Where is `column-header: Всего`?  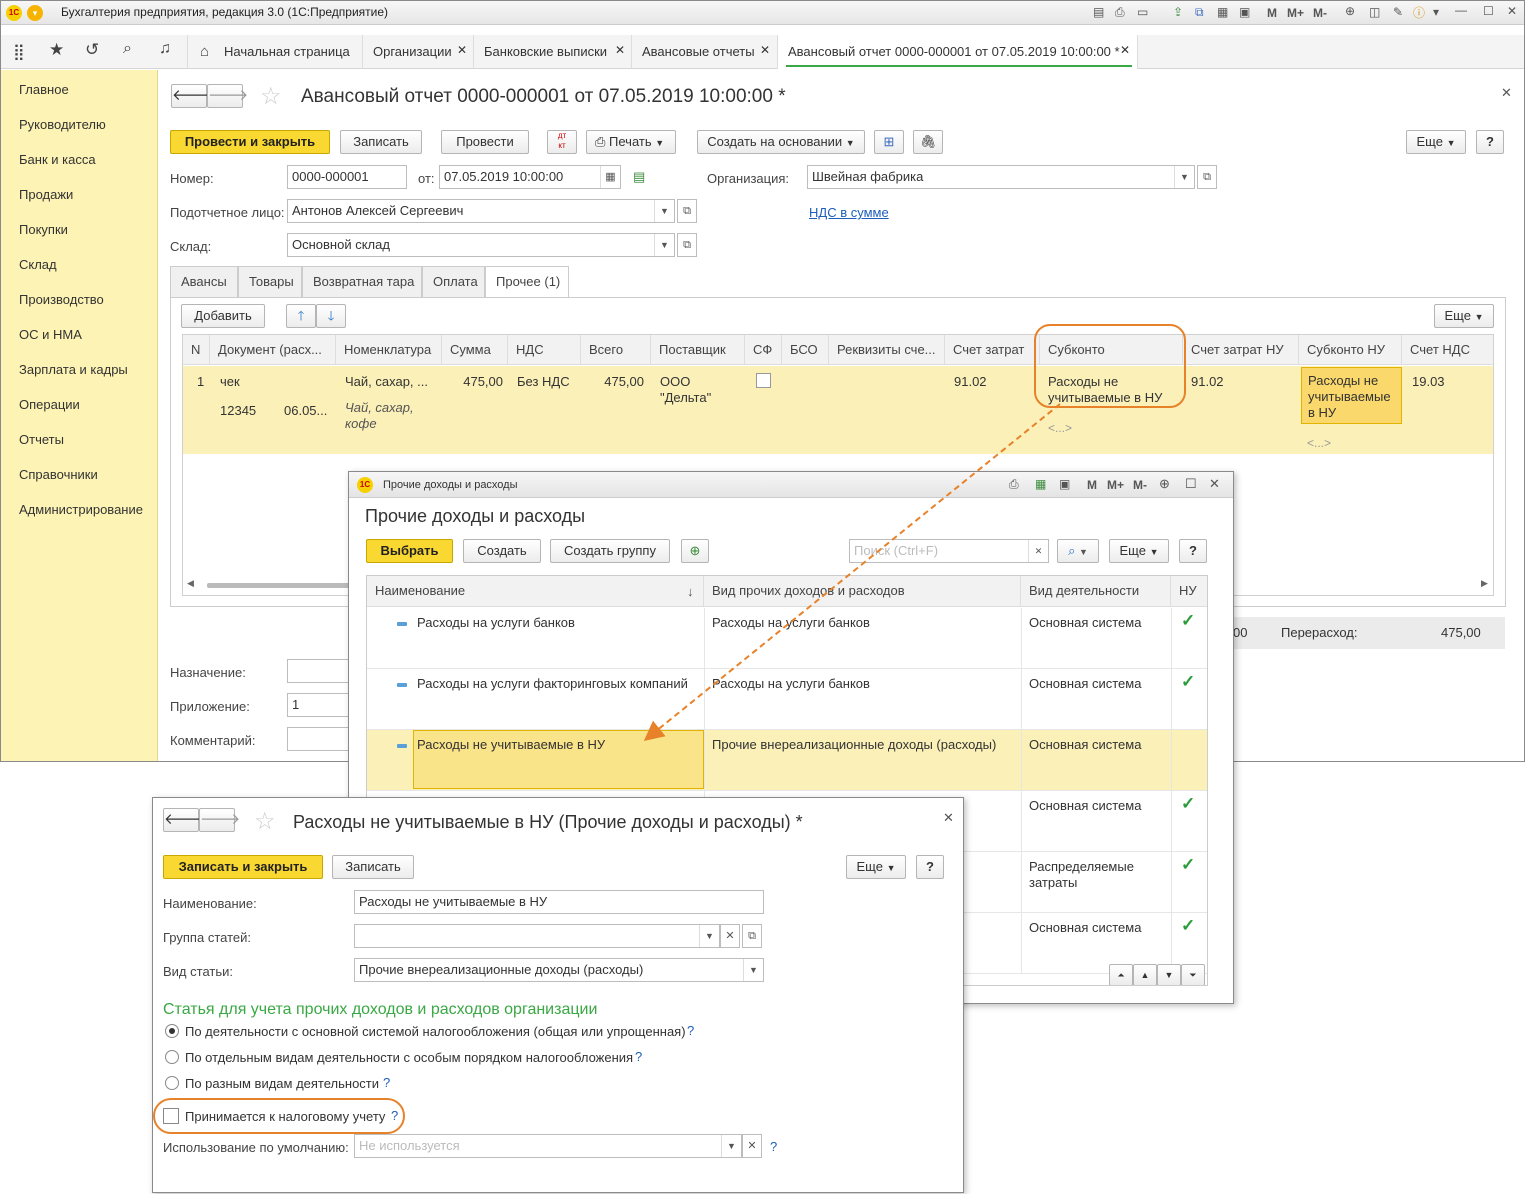
column-header: Всего is located at coordinates (616, 350).